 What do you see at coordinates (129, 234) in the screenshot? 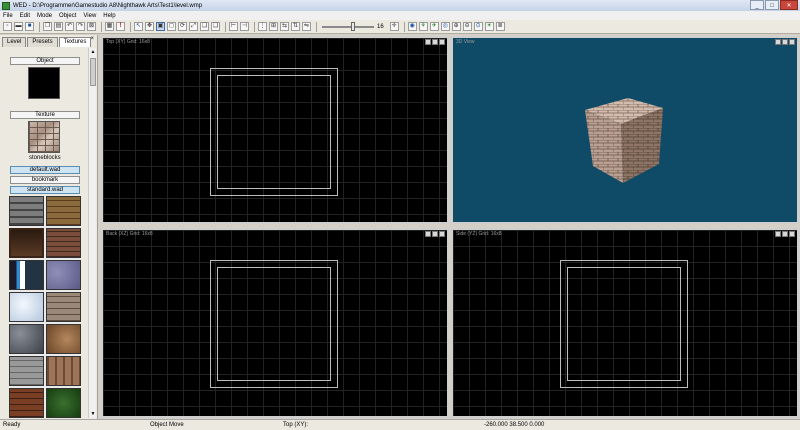
I see `viewport-label: Back (XZ) Grid: 16x8` at bounding box center [129, 234].